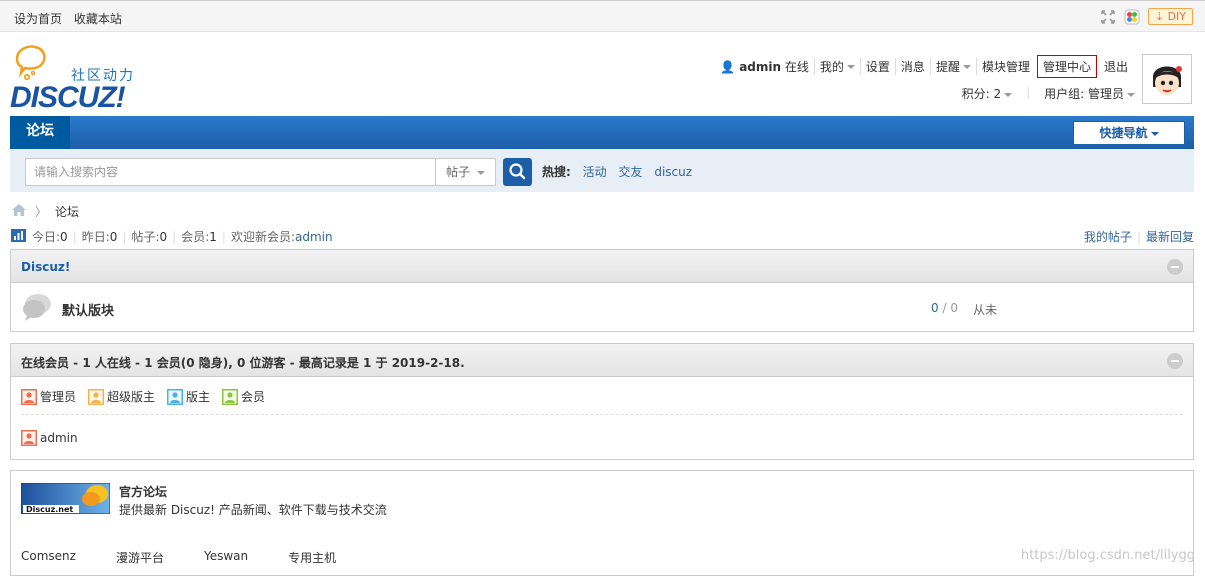 This screenshot has width=1205, height=577. I want to click on friend-link: Comsenz, so click(48, 557).